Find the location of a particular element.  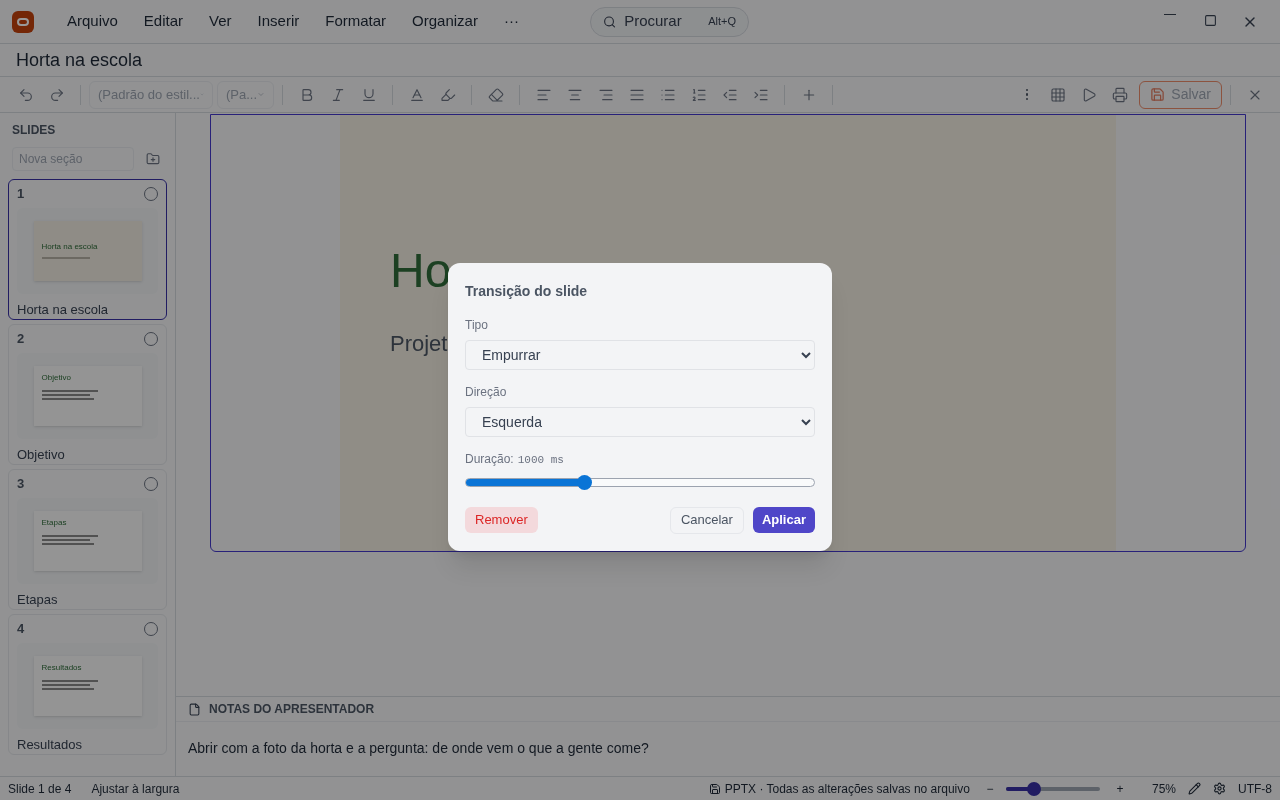

zoom-slider is located at coordinates (1052, 788).